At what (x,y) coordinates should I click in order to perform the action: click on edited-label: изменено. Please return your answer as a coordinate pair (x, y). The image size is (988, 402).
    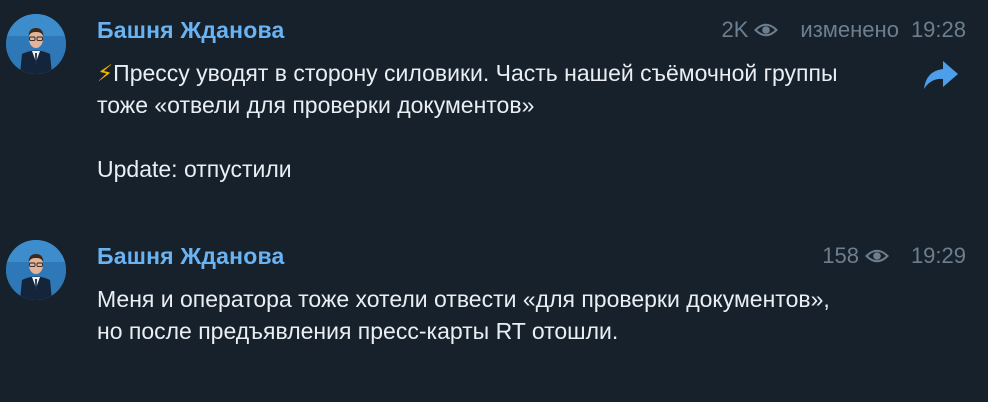
    Looking at the image, I should click on (849, 29).